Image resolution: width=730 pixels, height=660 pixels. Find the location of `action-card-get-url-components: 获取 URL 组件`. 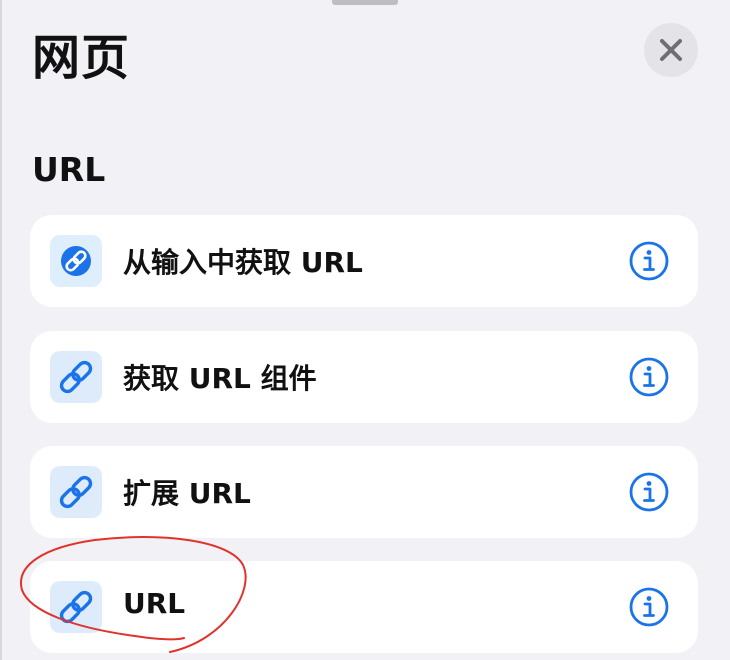

action-card-get-url-components: 获取 URL 组件 is located at coordinates (364, 377).